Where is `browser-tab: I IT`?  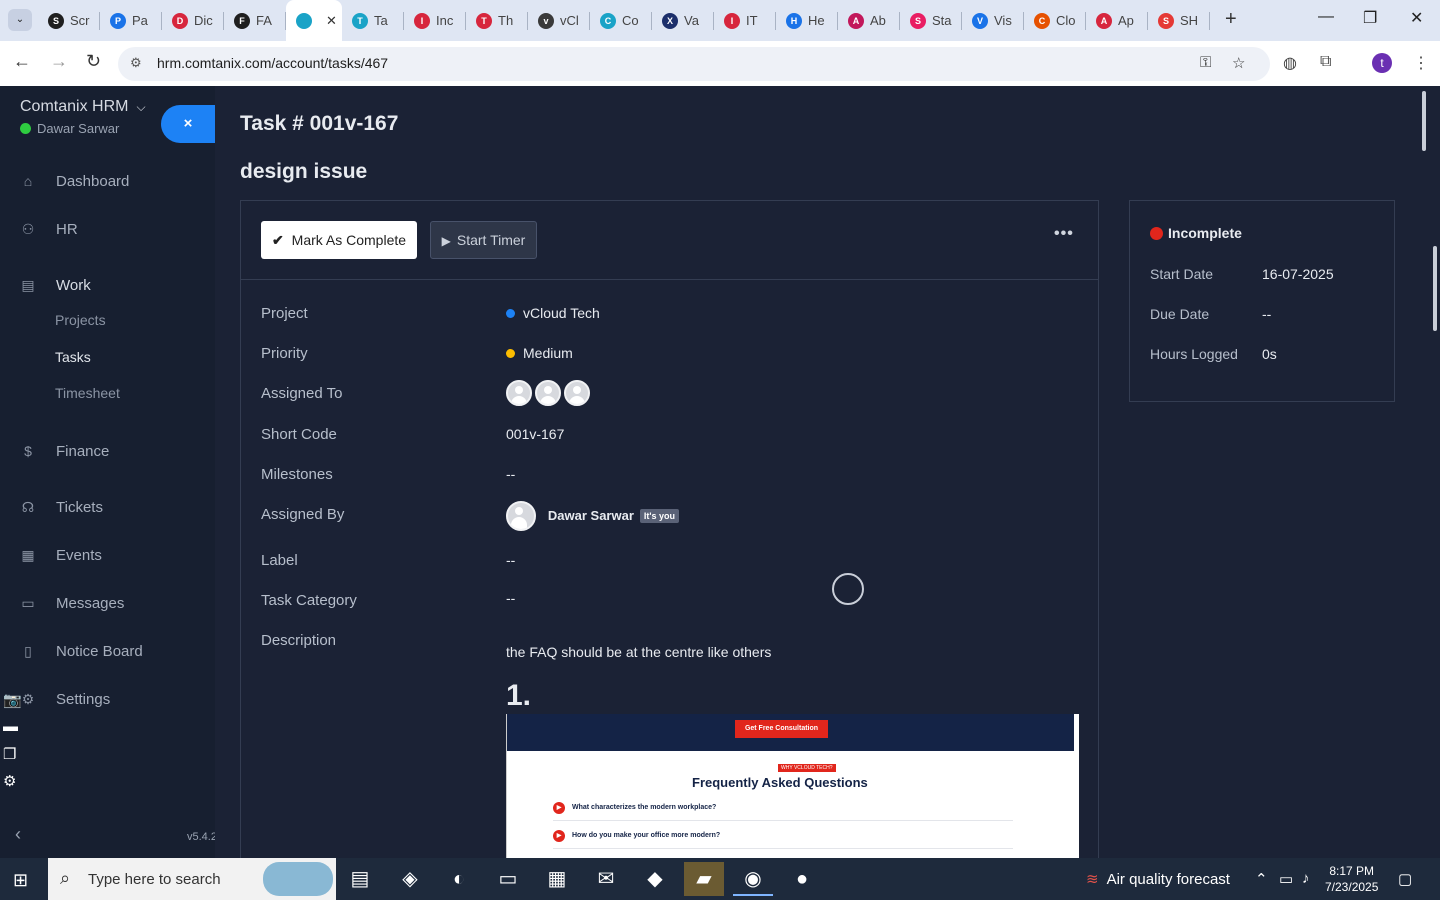 browser-tab: I IT is located at coordinates (745, 20).